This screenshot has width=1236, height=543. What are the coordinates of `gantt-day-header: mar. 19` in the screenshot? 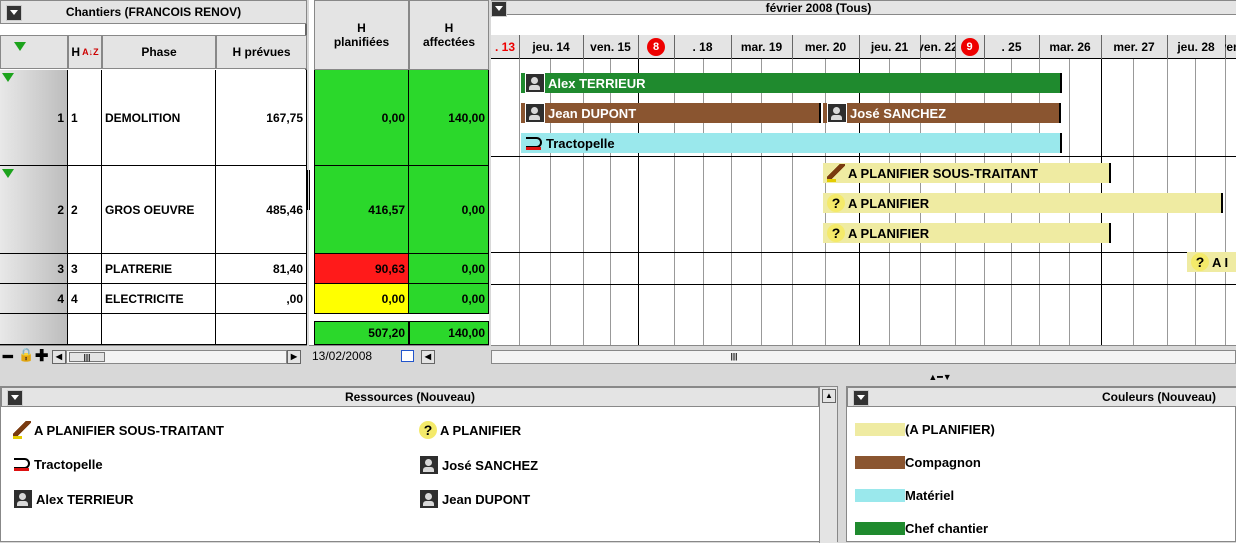 It's located at (762, 47).